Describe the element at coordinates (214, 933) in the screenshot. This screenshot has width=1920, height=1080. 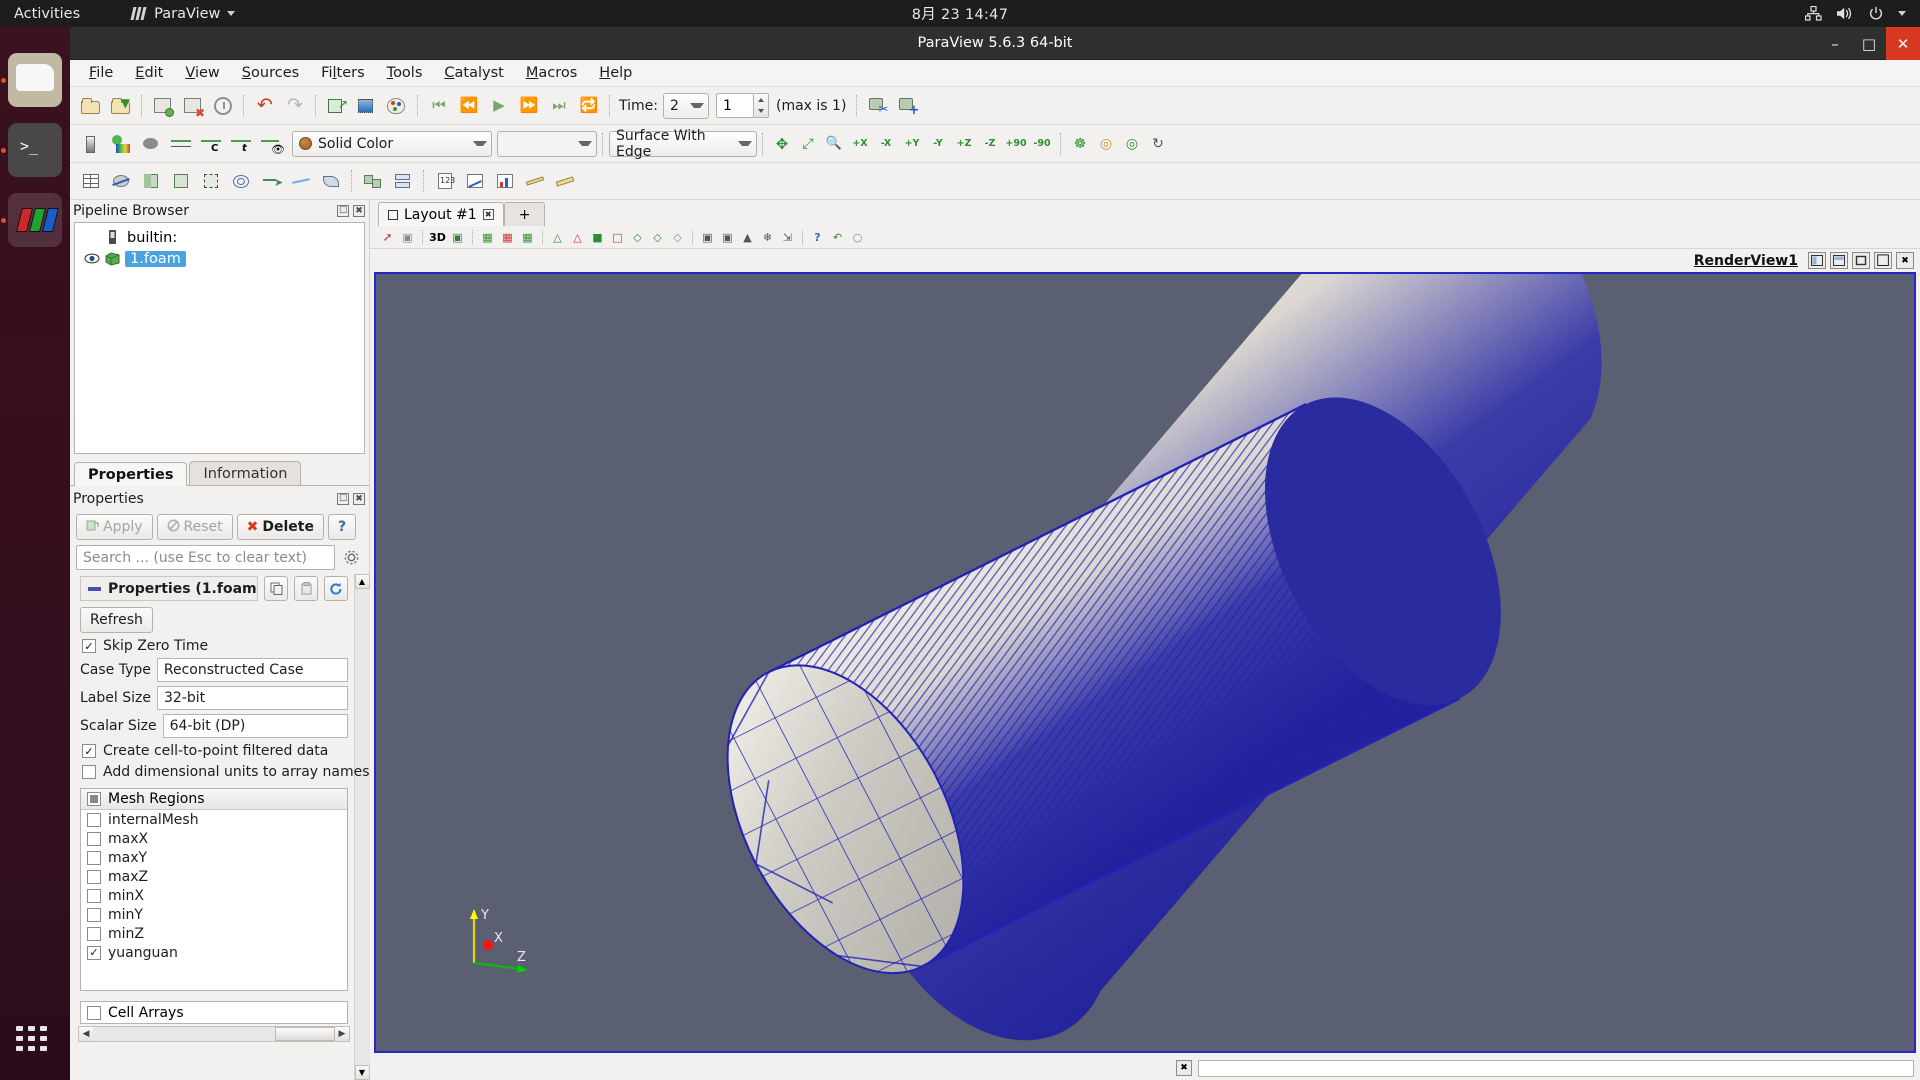
I see `list-item: minZ` at that location.